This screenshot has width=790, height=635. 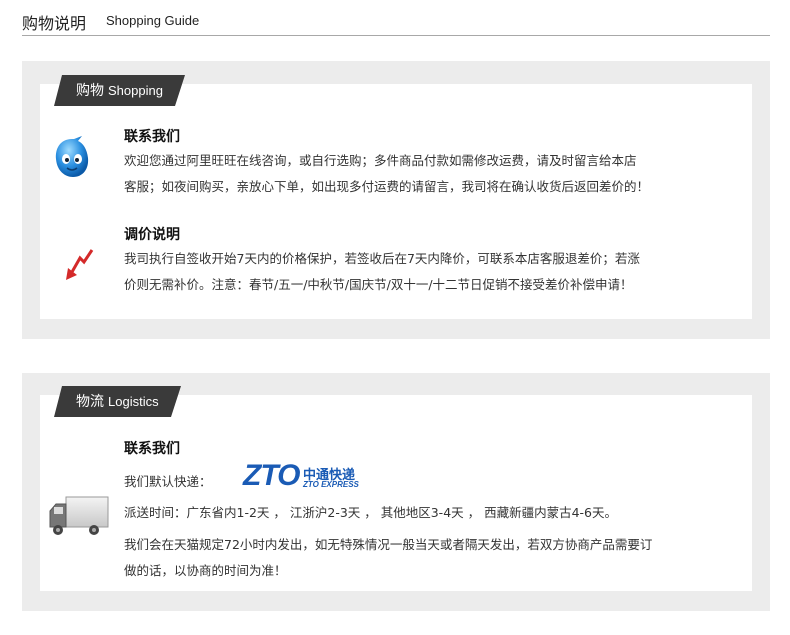 What do you see at coordinates (205, 570) in the screenshot?
I see `shipping-line-2: 做的话，以协商的时间为准！` at bounding box center [205, 570].